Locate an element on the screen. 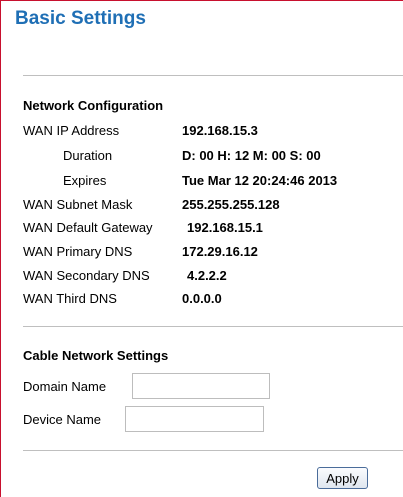  domain-name-label: Domain Name is located at coordinates (65, 386).